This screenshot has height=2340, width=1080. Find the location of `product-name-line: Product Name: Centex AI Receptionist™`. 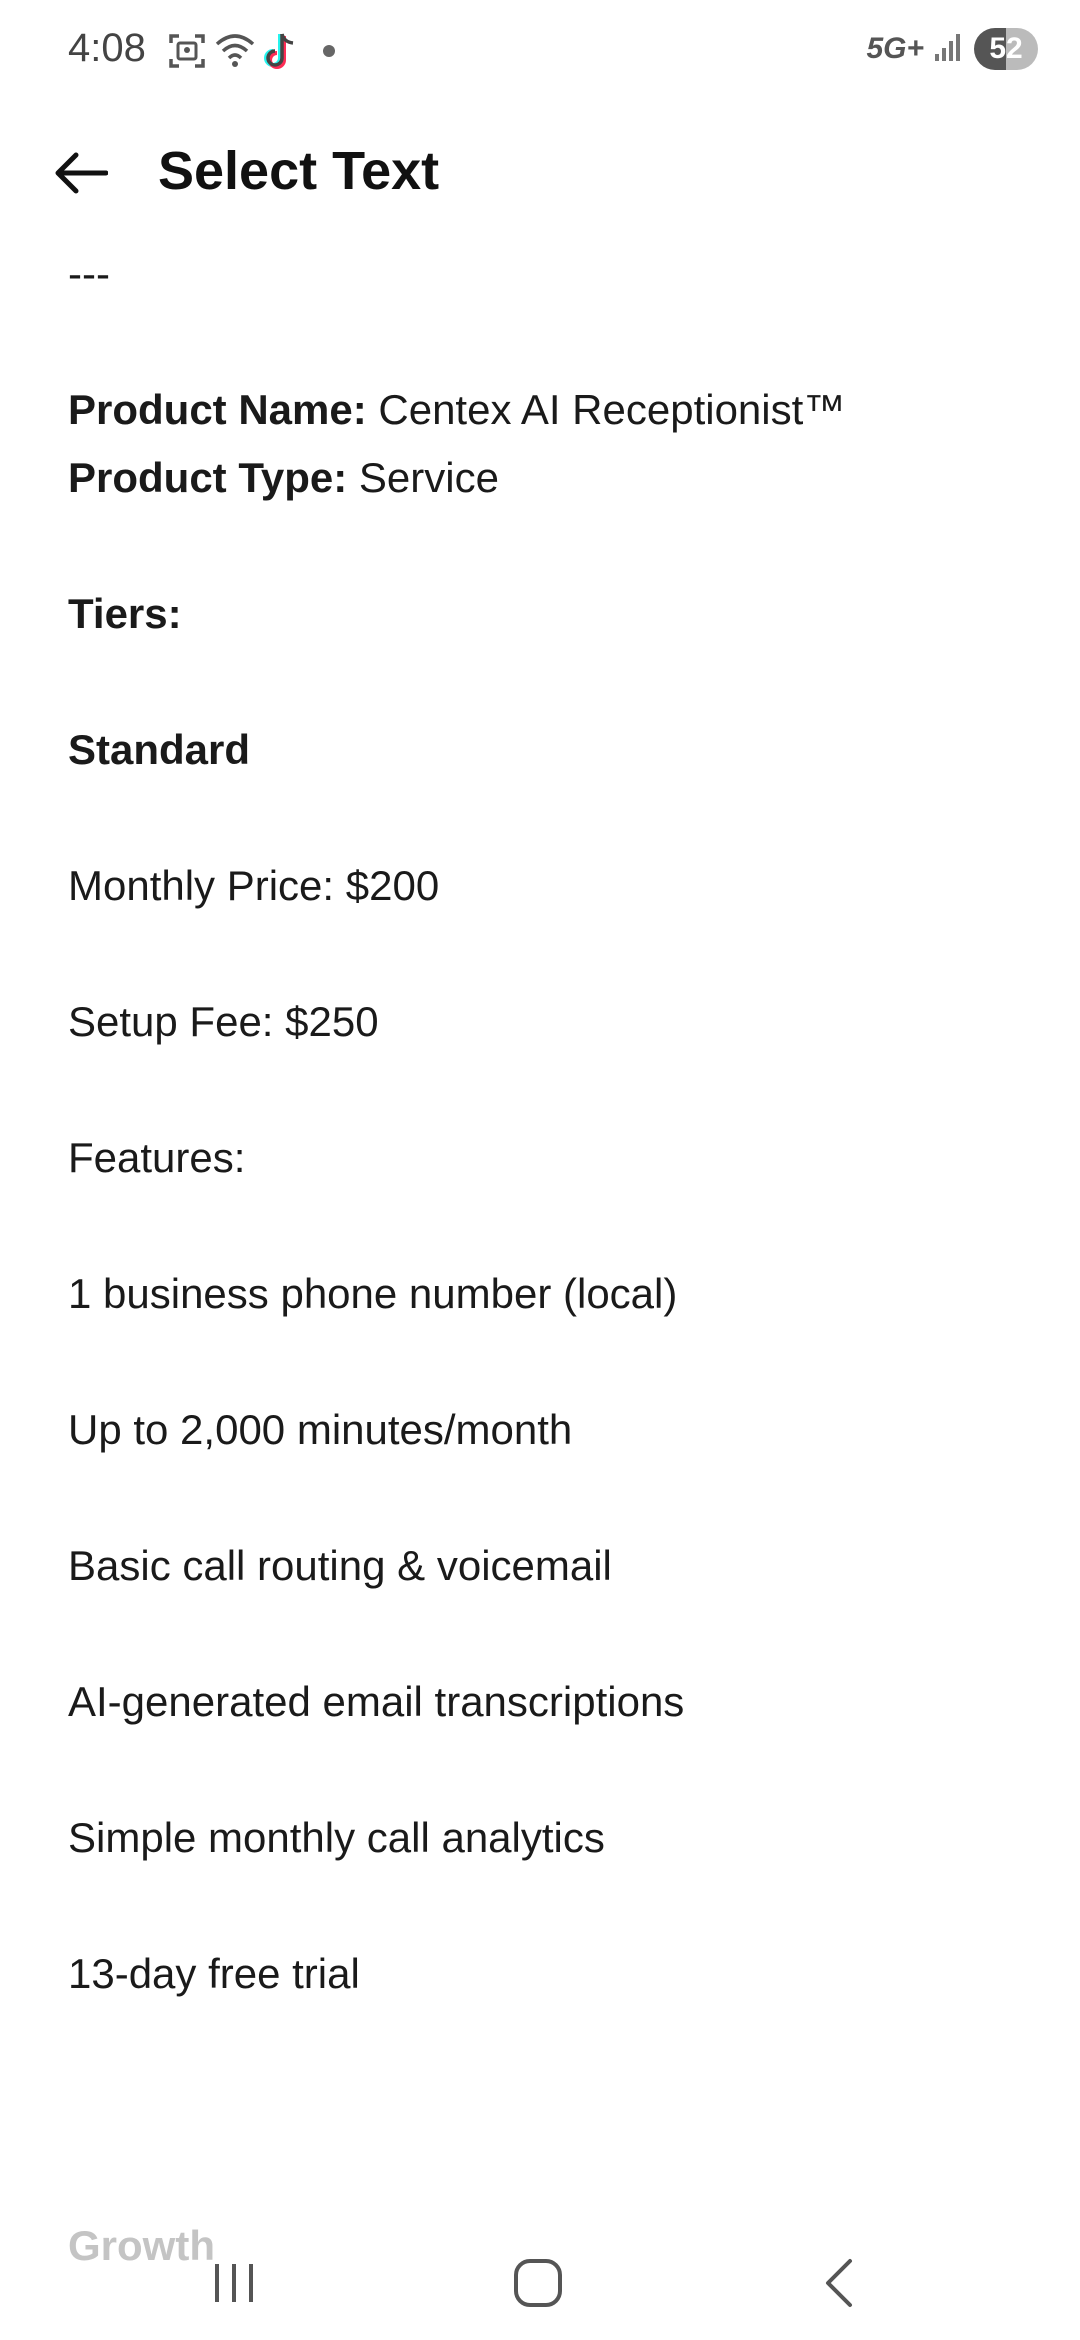

product-name-line: Product Name: Centex AI Receptionist™ is located at coordinates (456, 410).